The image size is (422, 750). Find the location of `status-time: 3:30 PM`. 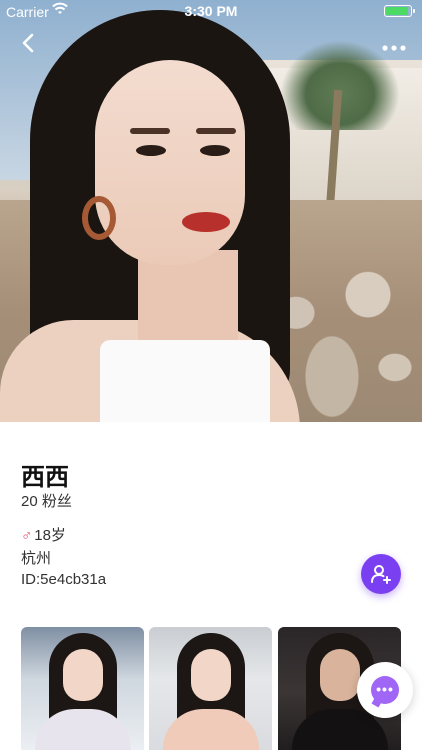

status-time: 3:30 PM is located at coordinates (211, 11).